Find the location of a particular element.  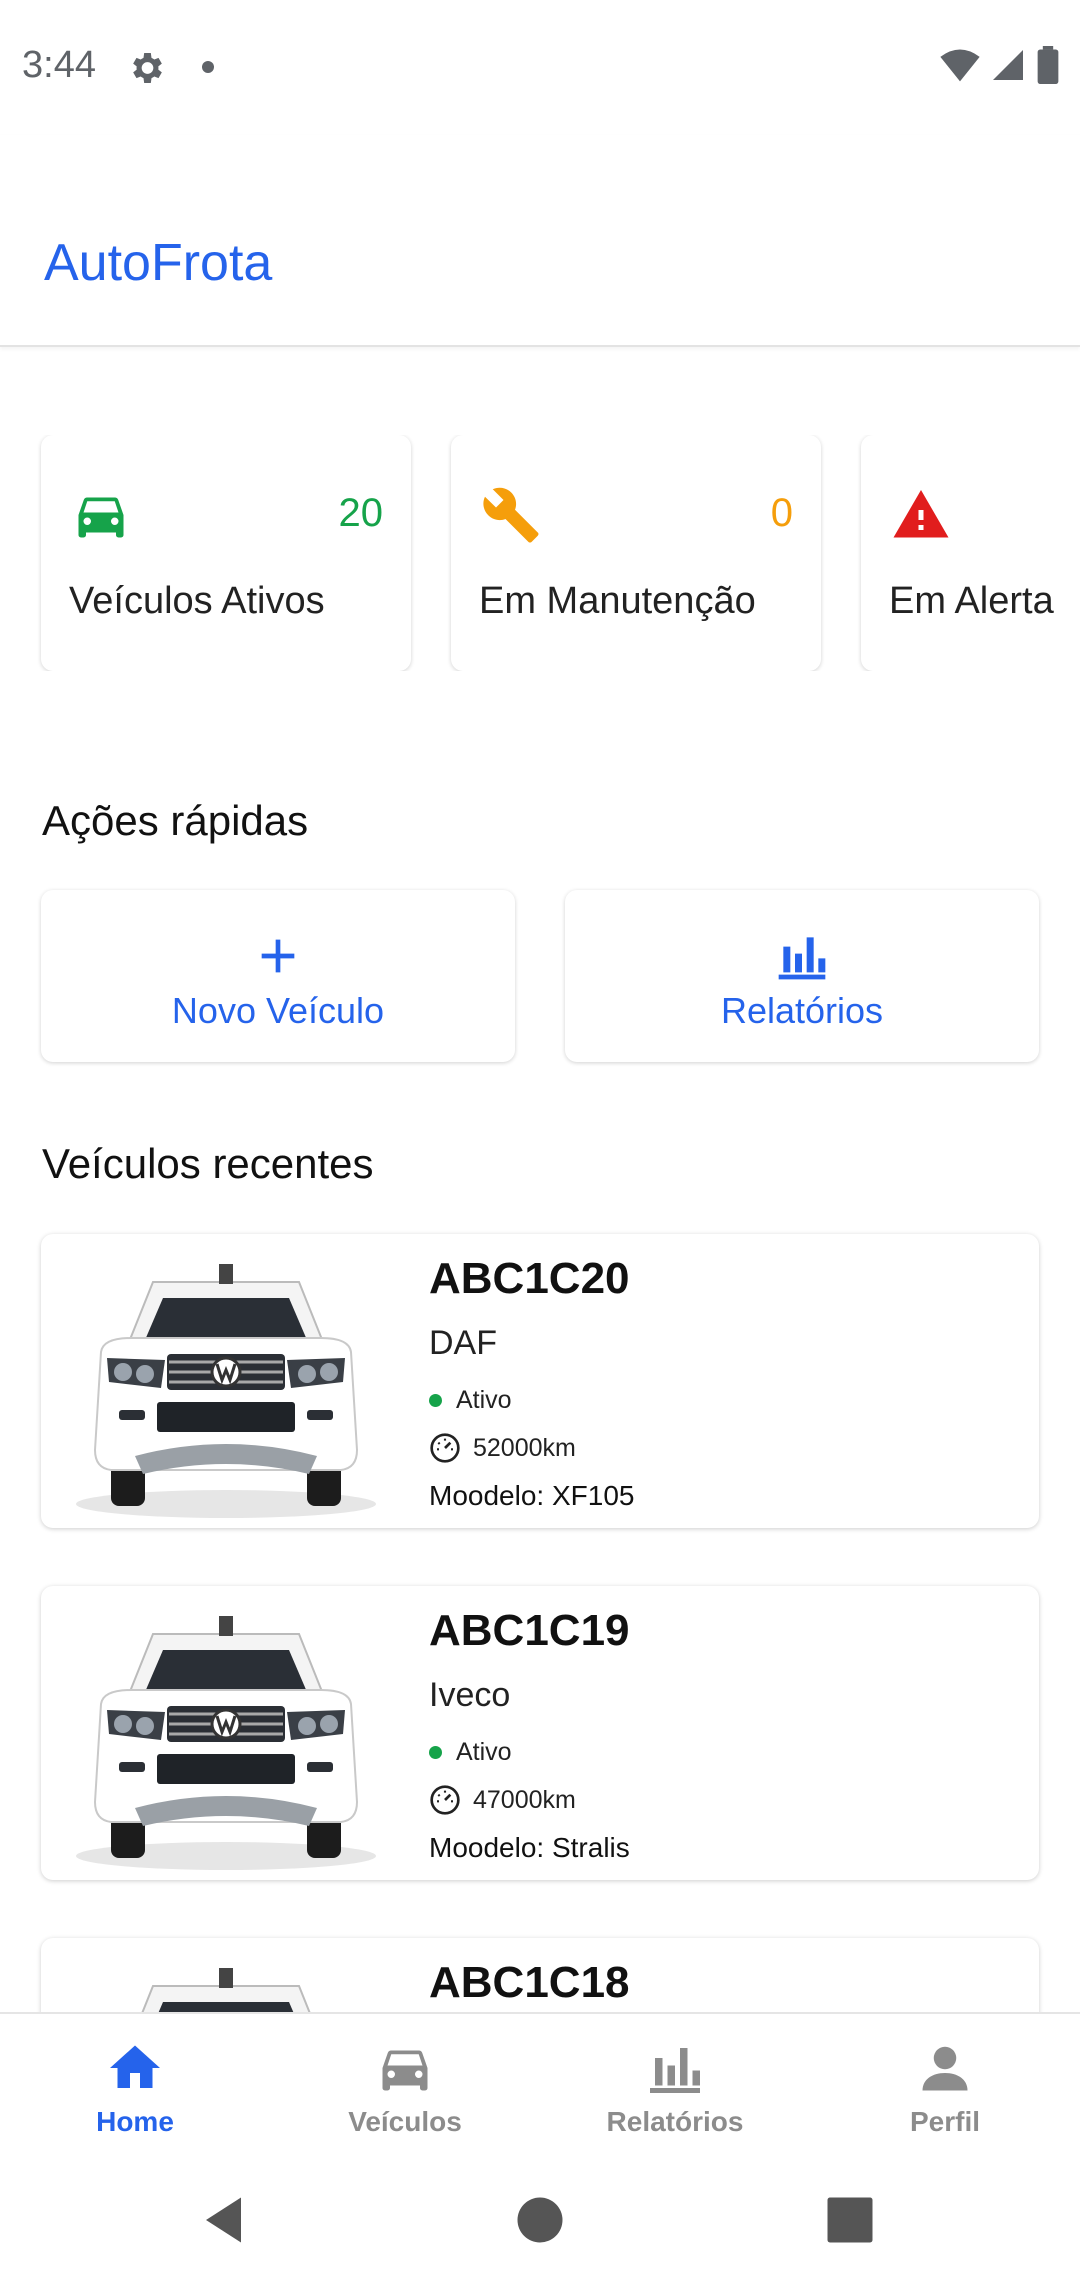

nav-home: Home is located at coordinates (135, 2088).